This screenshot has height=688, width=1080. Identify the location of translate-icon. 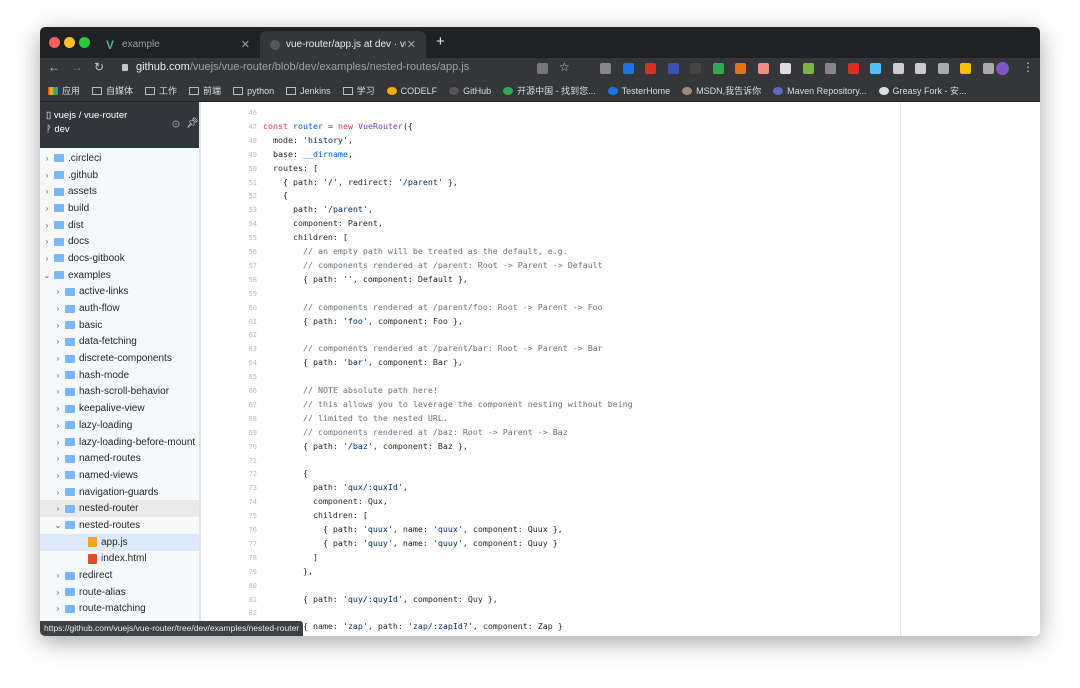
(542, 68).